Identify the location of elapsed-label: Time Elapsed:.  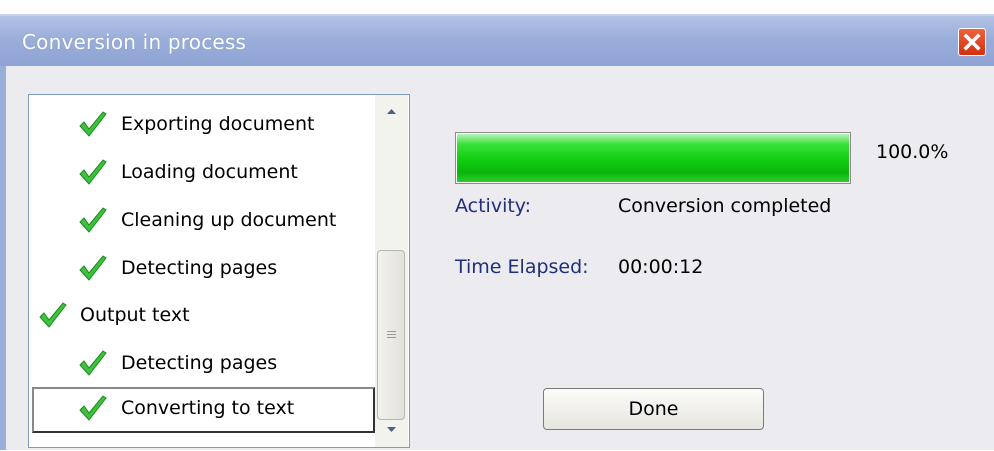
(522, 267).